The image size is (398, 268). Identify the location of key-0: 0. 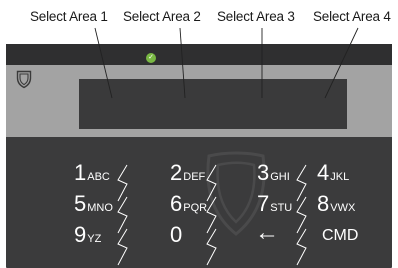
(176, 235).